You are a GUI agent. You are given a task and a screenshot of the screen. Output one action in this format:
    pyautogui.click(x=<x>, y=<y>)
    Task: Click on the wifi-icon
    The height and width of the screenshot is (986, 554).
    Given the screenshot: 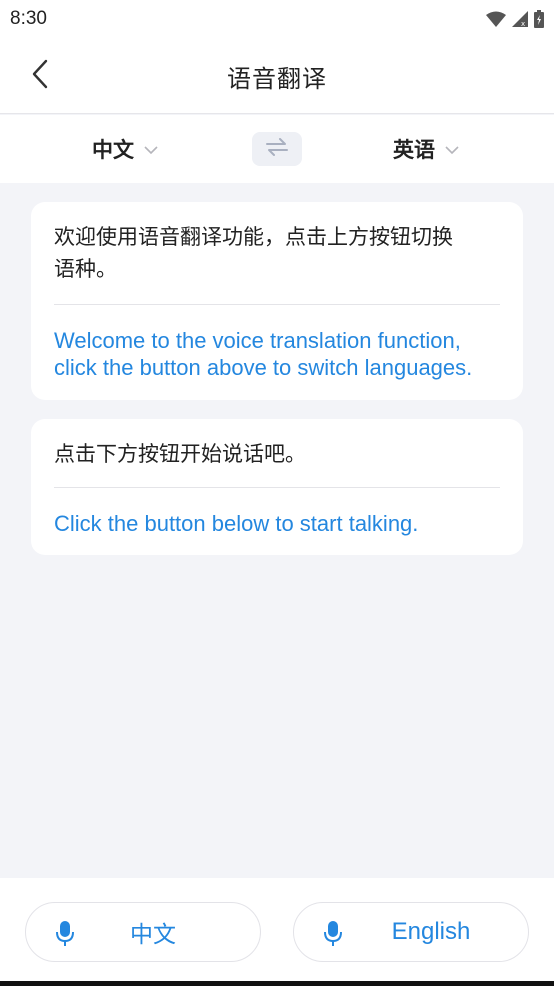 What is the action you would take?
    pyautogui.click(x=496, y=19)
    